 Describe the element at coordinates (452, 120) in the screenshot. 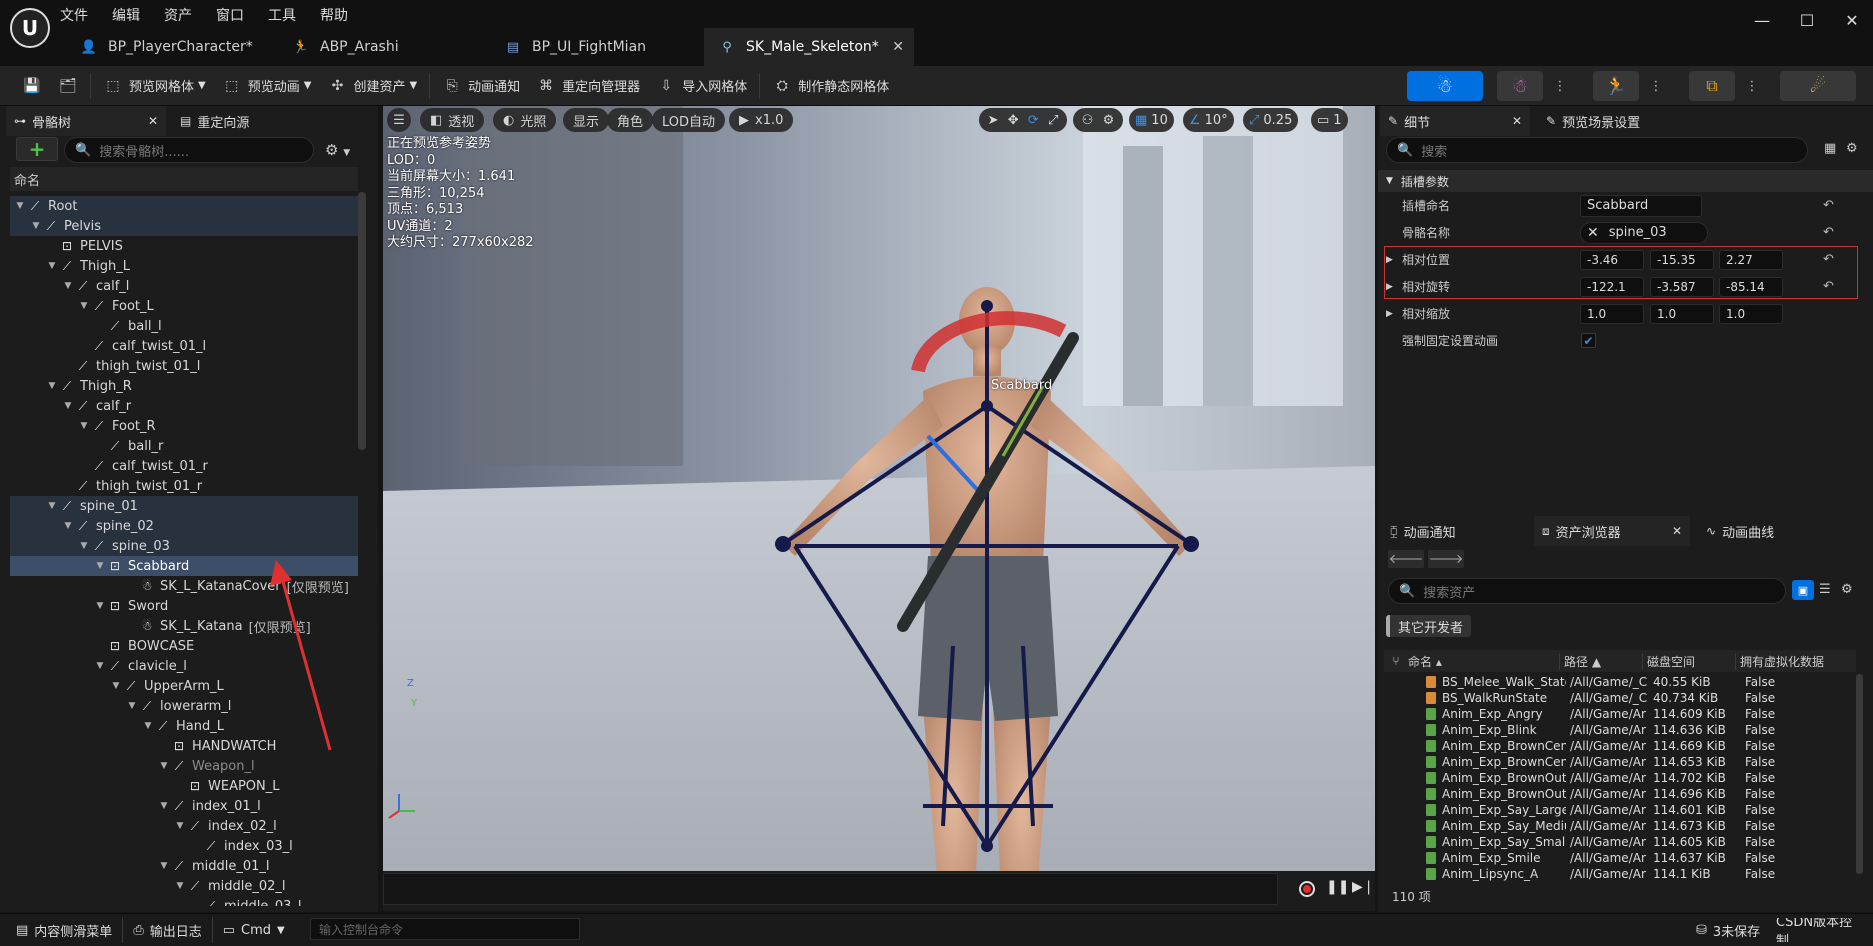

I see `perspective-button: ◧ 透视` at that location.